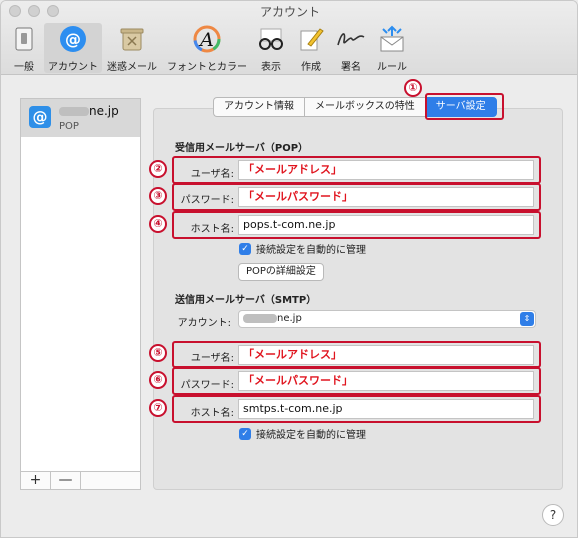  I want to click on trash-bin-icon, so click(132, 39).